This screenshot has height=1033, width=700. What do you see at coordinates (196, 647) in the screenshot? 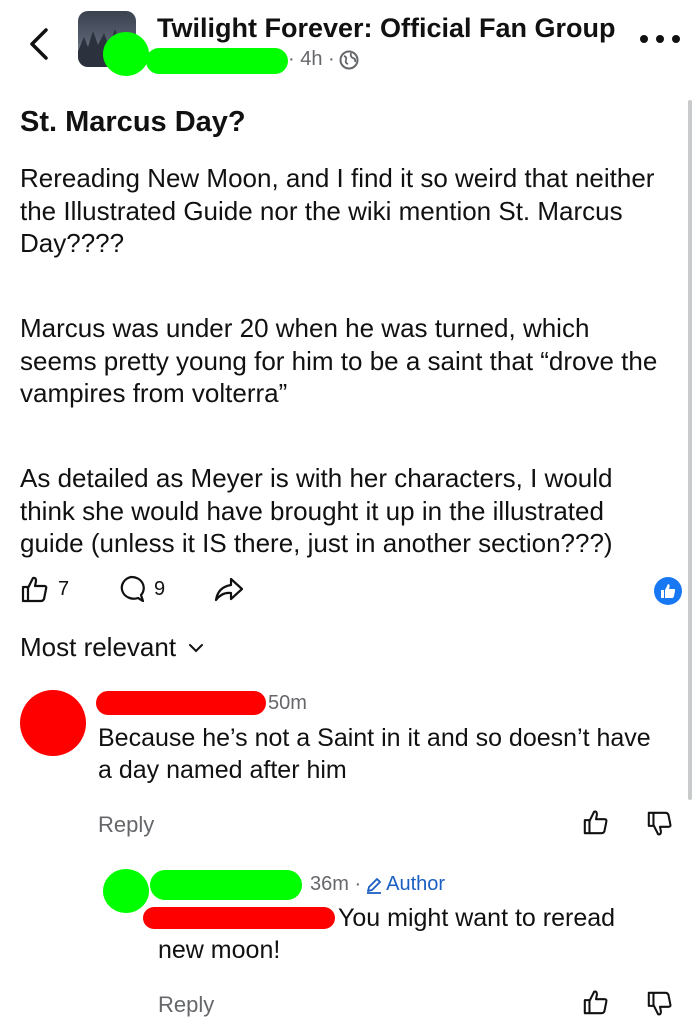
I see `chevron-down-icon` at bounding box center [196, 647].